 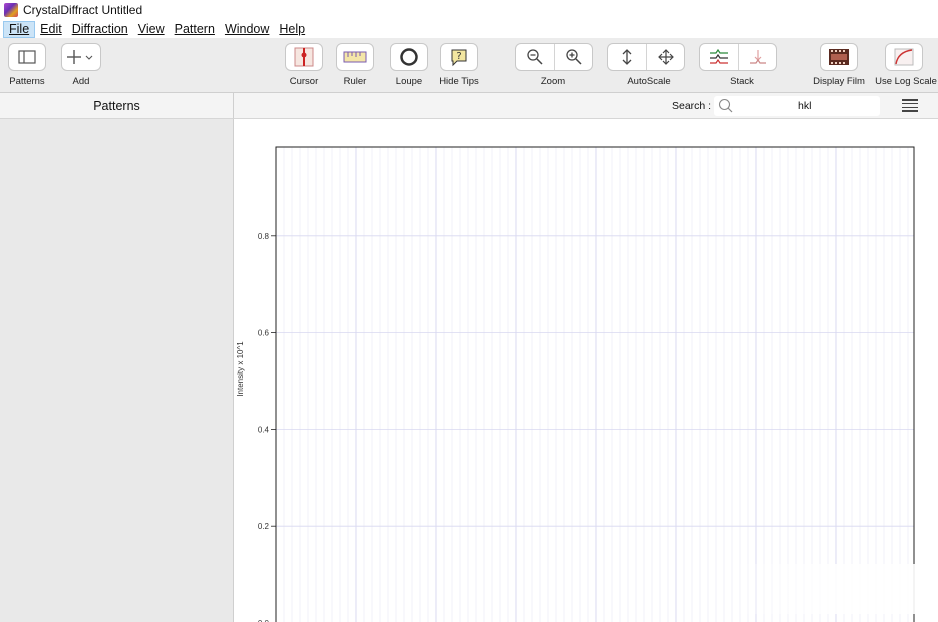 I want to click on sidebar-title: Patterns, so click(x=116, y=105).